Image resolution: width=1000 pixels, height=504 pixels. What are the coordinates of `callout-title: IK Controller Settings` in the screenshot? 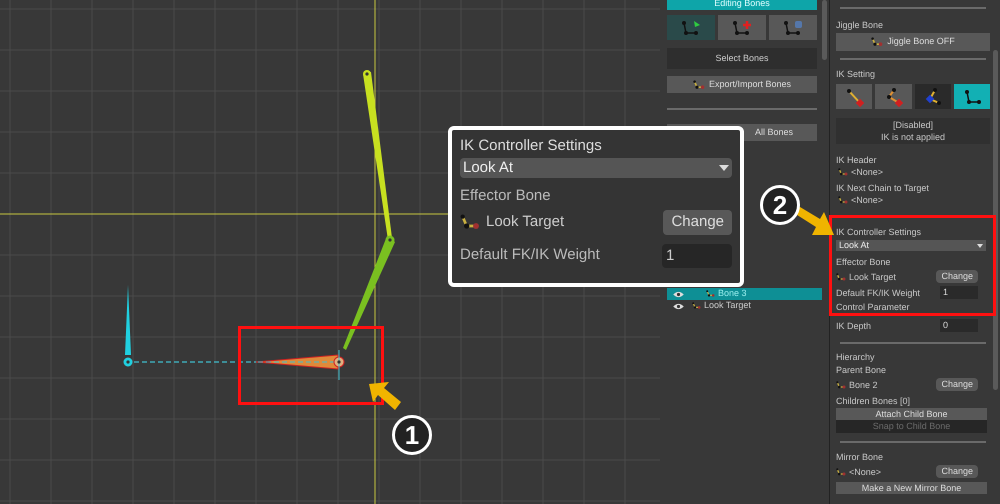 It's located at (531, 146).